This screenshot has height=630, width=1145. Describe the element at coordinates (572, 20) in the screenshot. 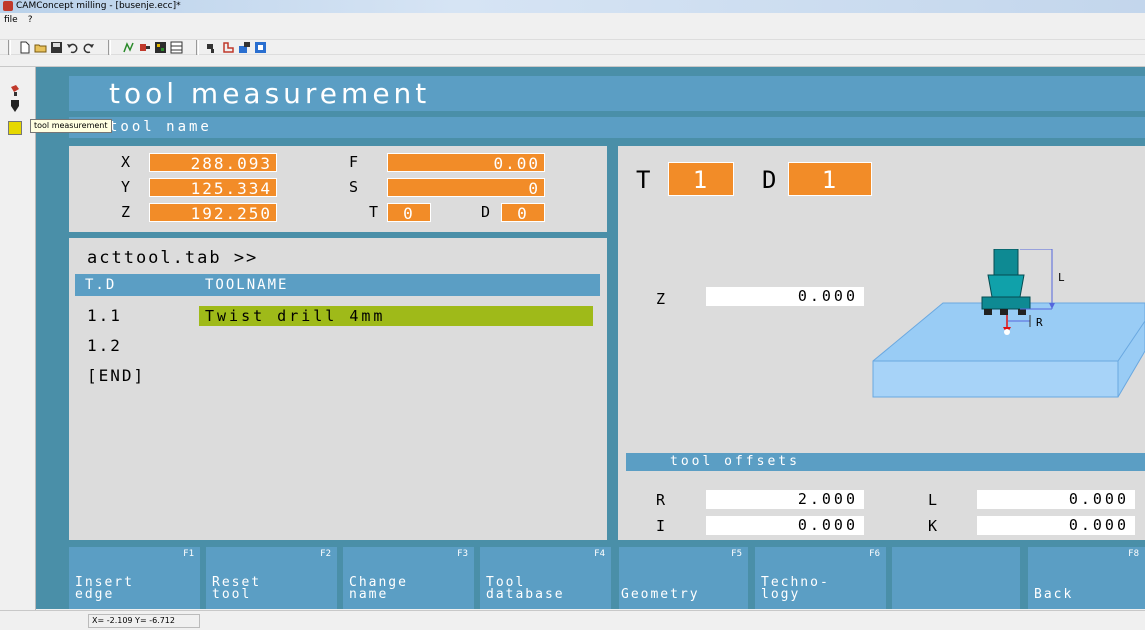

I see `menu-bar: file?` at that location.